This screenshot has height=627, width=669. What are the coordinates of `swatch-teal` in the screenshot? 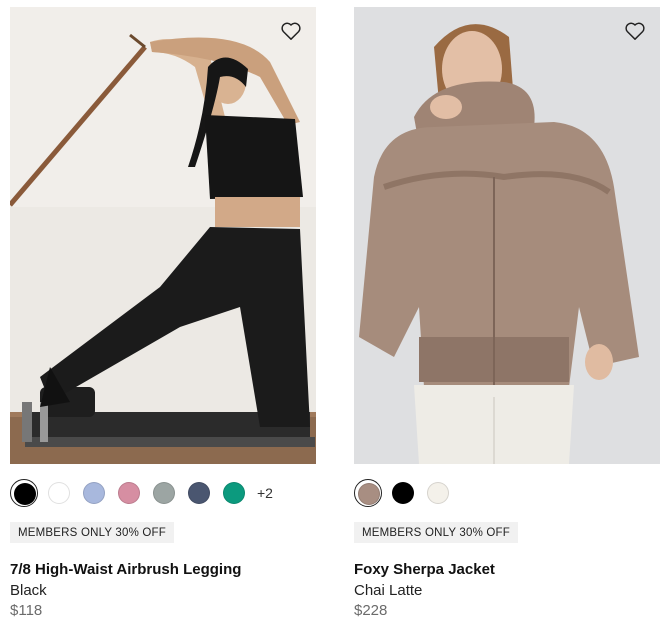 It's located at (234, 493).